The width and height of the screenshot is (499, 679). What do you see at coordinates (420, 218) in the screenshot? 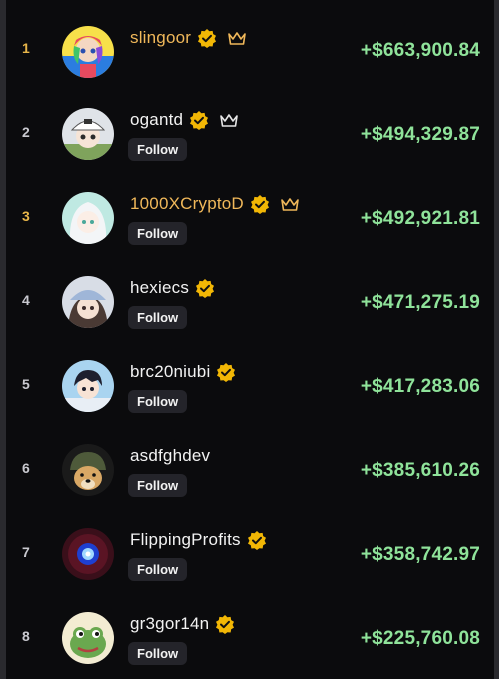
I see `profit-amount: +$492,921.81` at bounding box center [420, 218].